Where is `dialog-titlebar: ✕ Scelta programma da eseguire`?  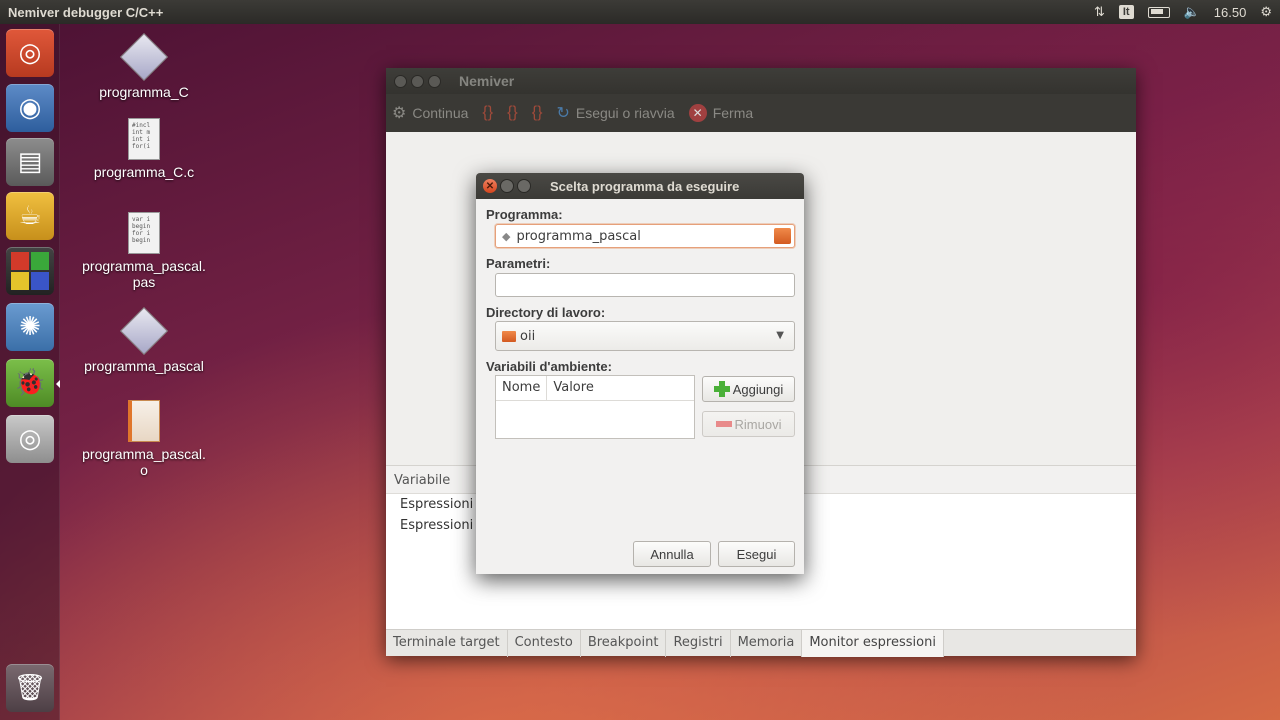 dialog-titlebar: ✕ Scelta programma da eseguire is located at coordinates (640, 186).